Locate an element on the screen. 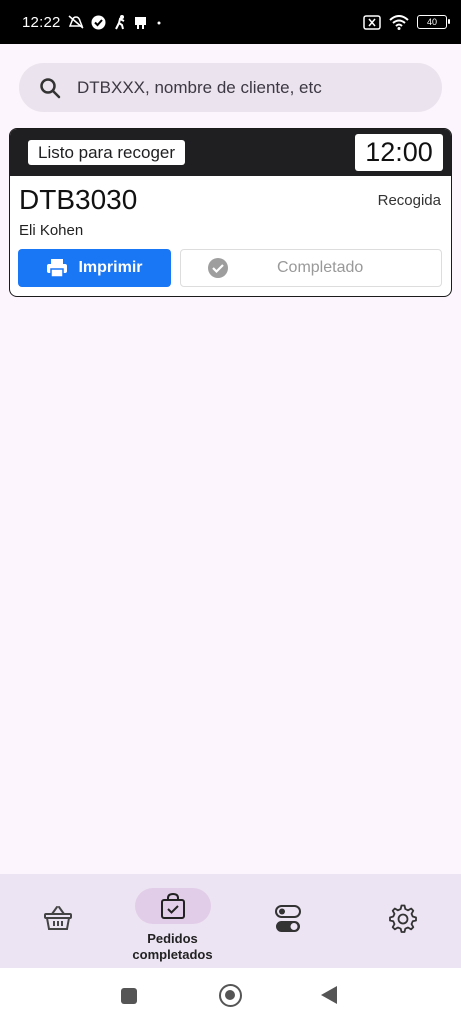  wifi-icon is located at coordinates (399, 22).